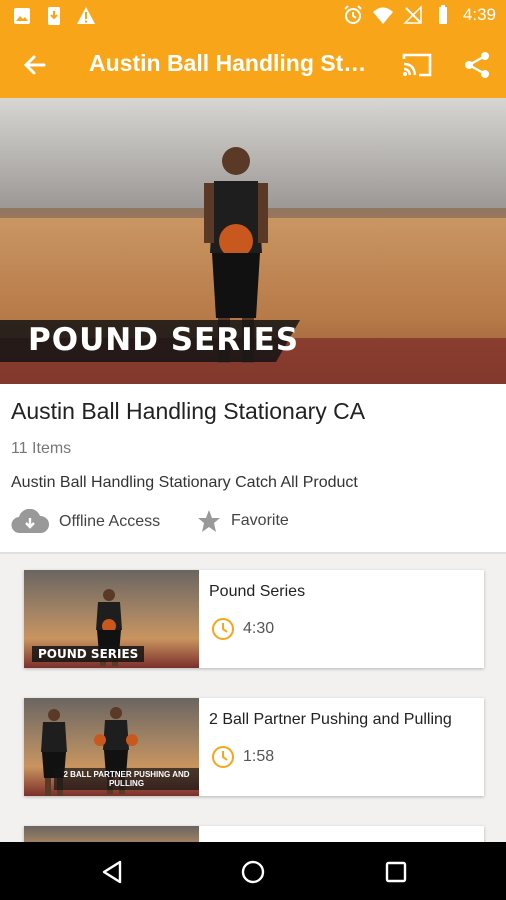 This screenshot has height=900, width=506. I want to click on thumbnail-caption: POUND SERIES, so click(88, 654).